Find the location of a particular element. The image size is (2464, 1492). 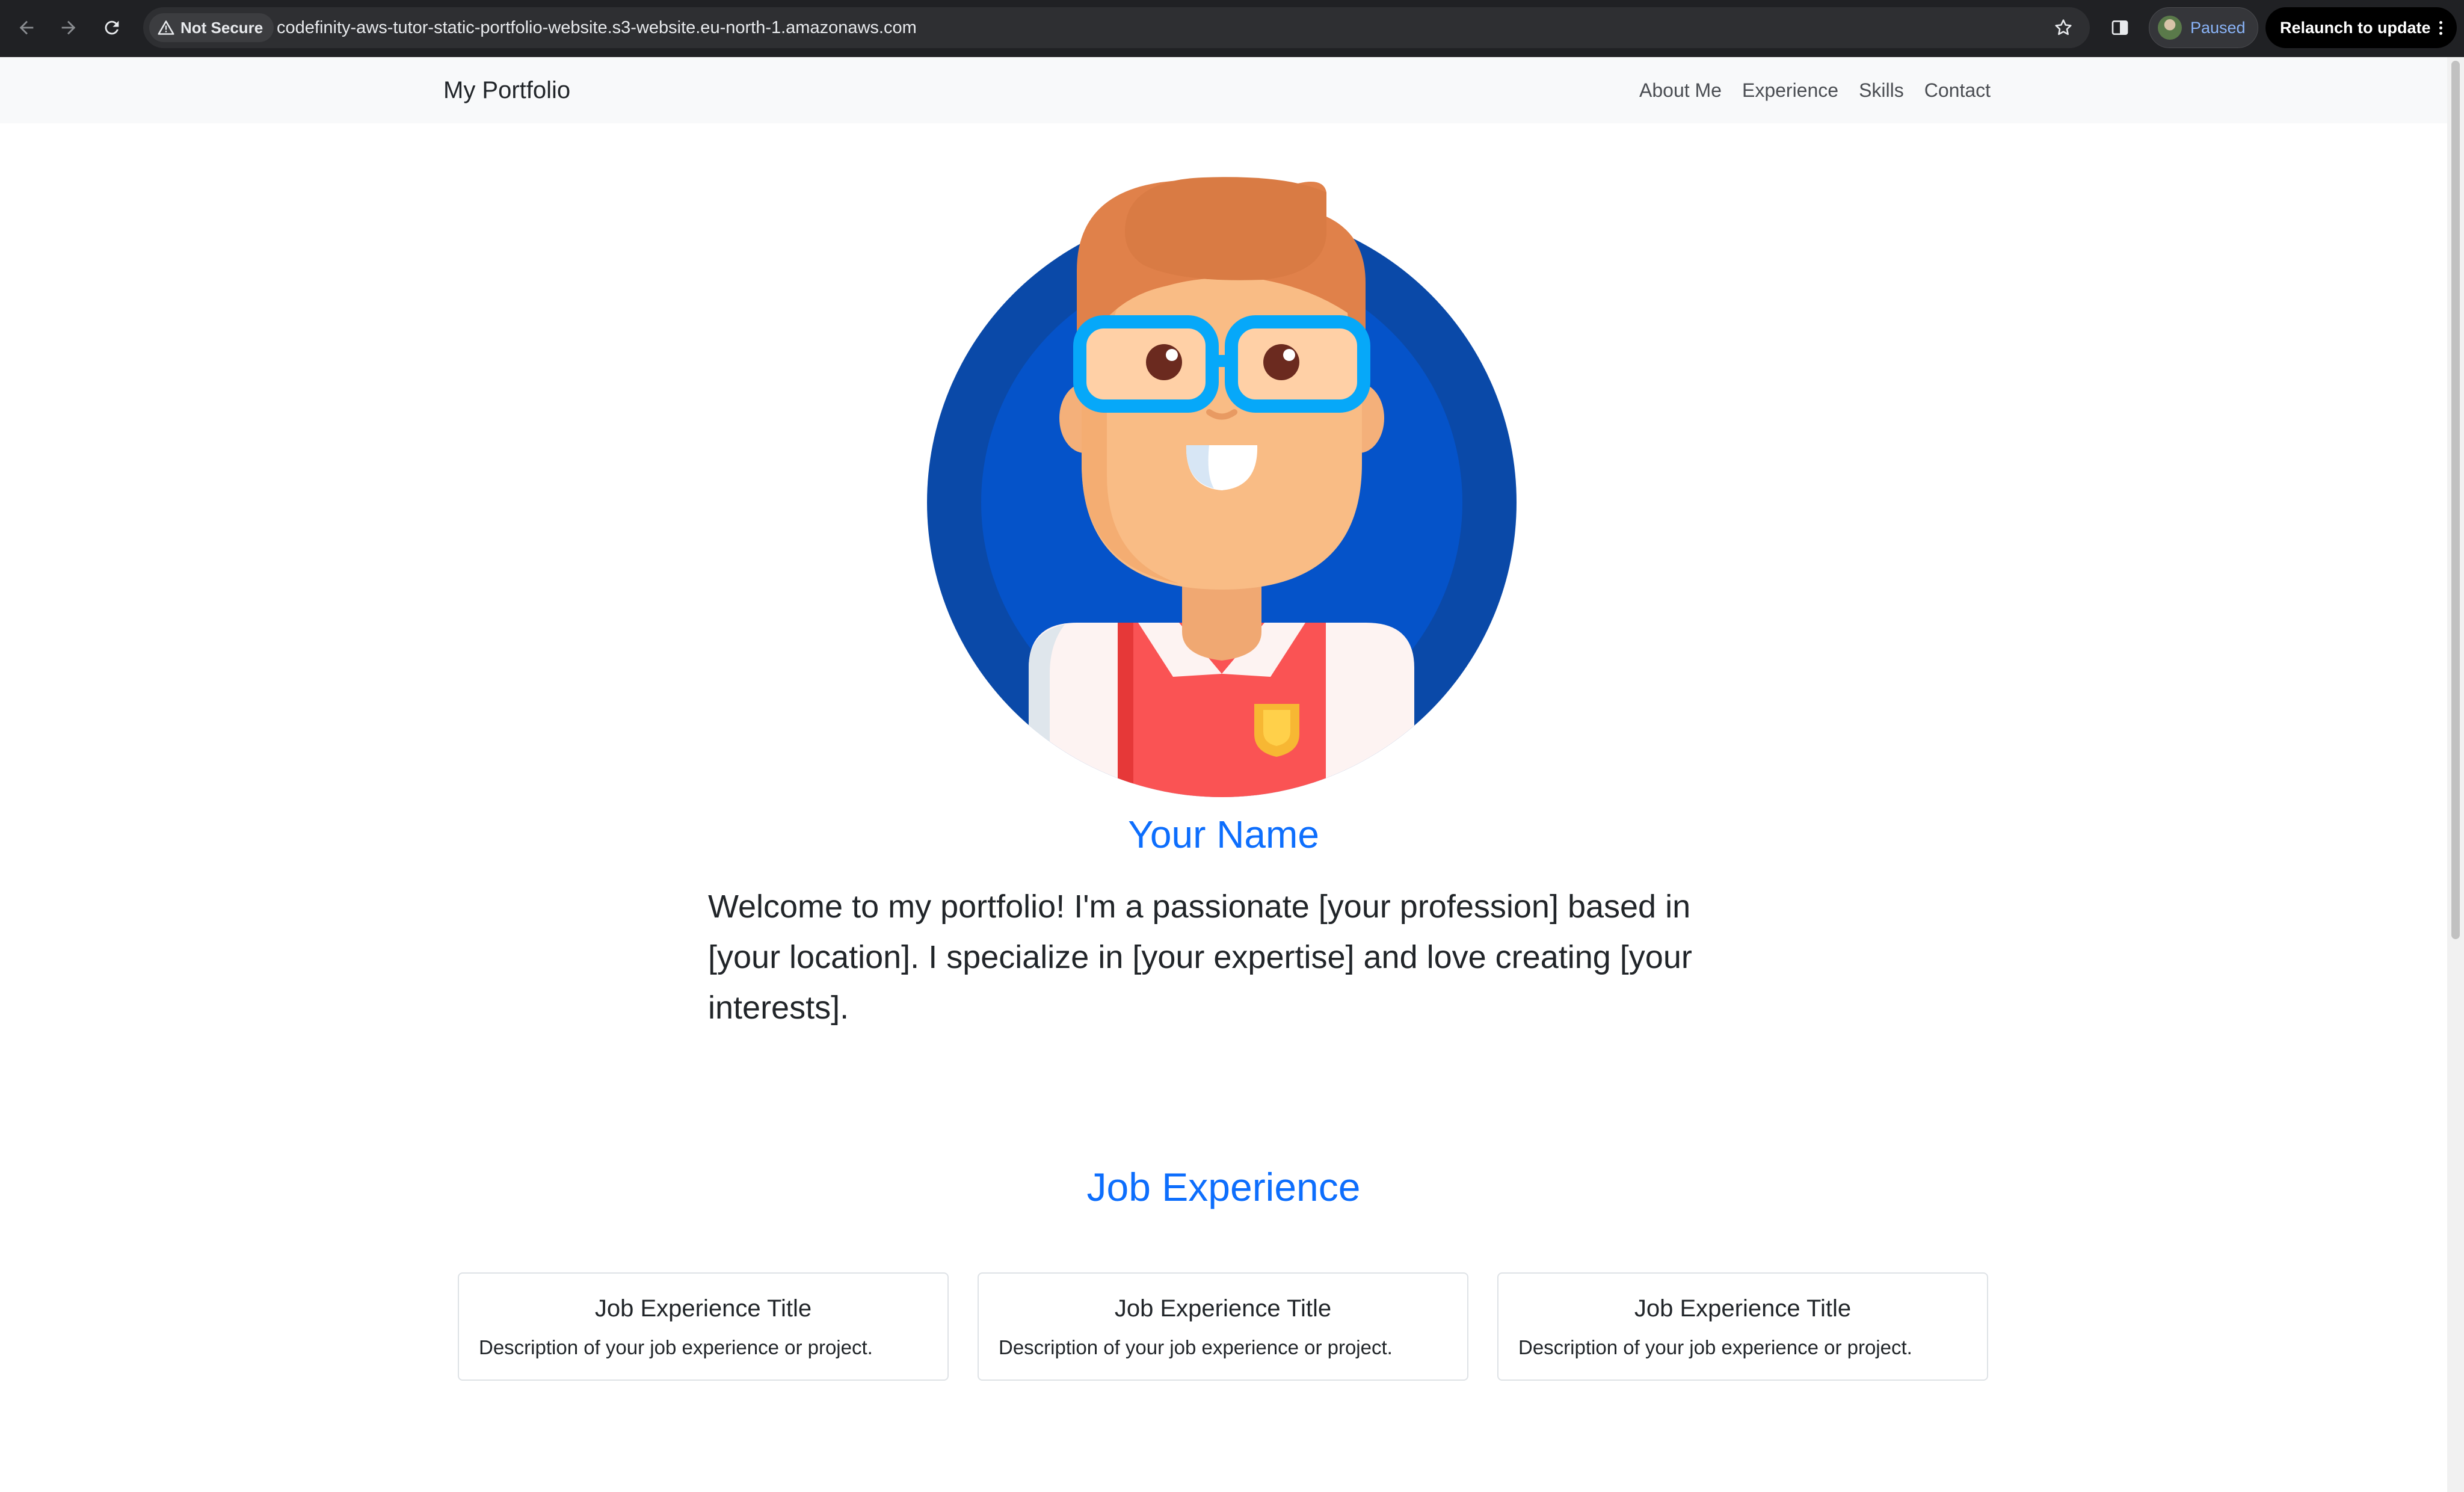

back-icon is located at coordinates (26, 27).